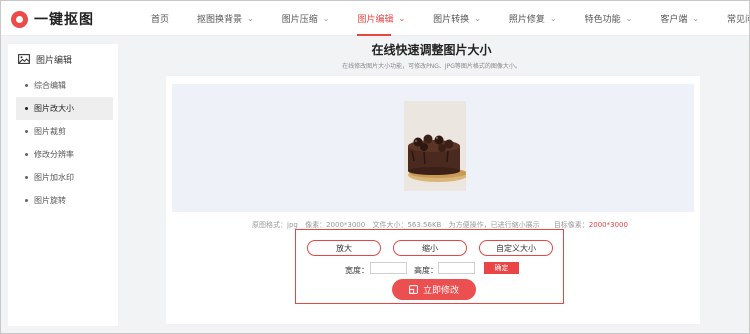  I want to click on nav-item-label: 图片编辑, so click(375, 20).